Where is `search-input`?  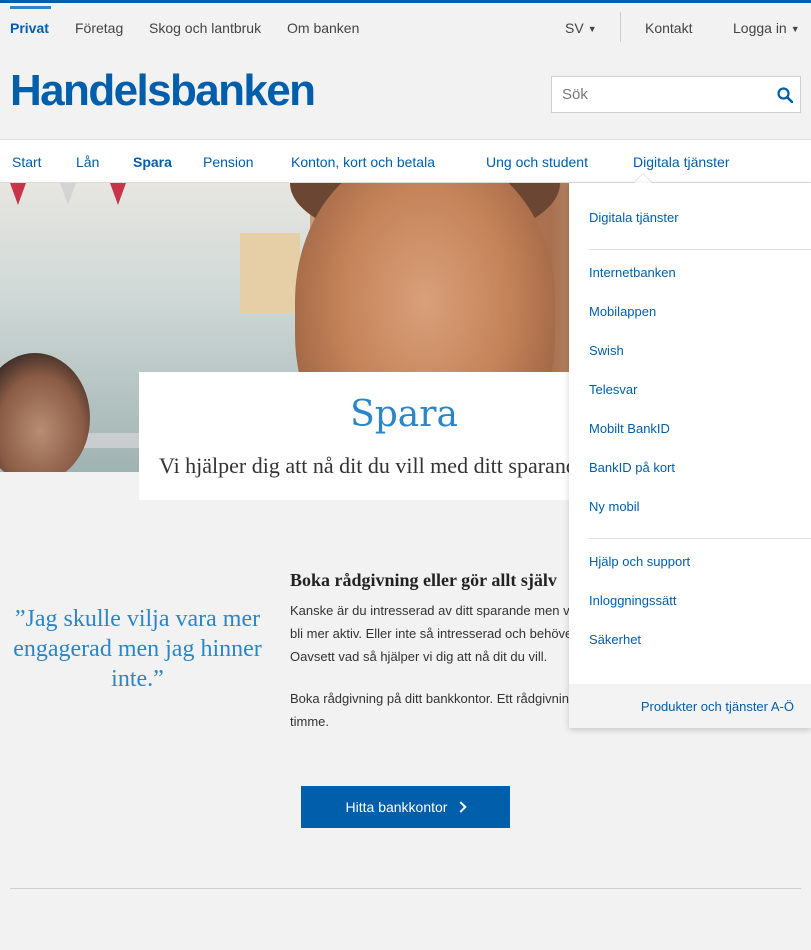
search-input is located at coordinates (659, 94).